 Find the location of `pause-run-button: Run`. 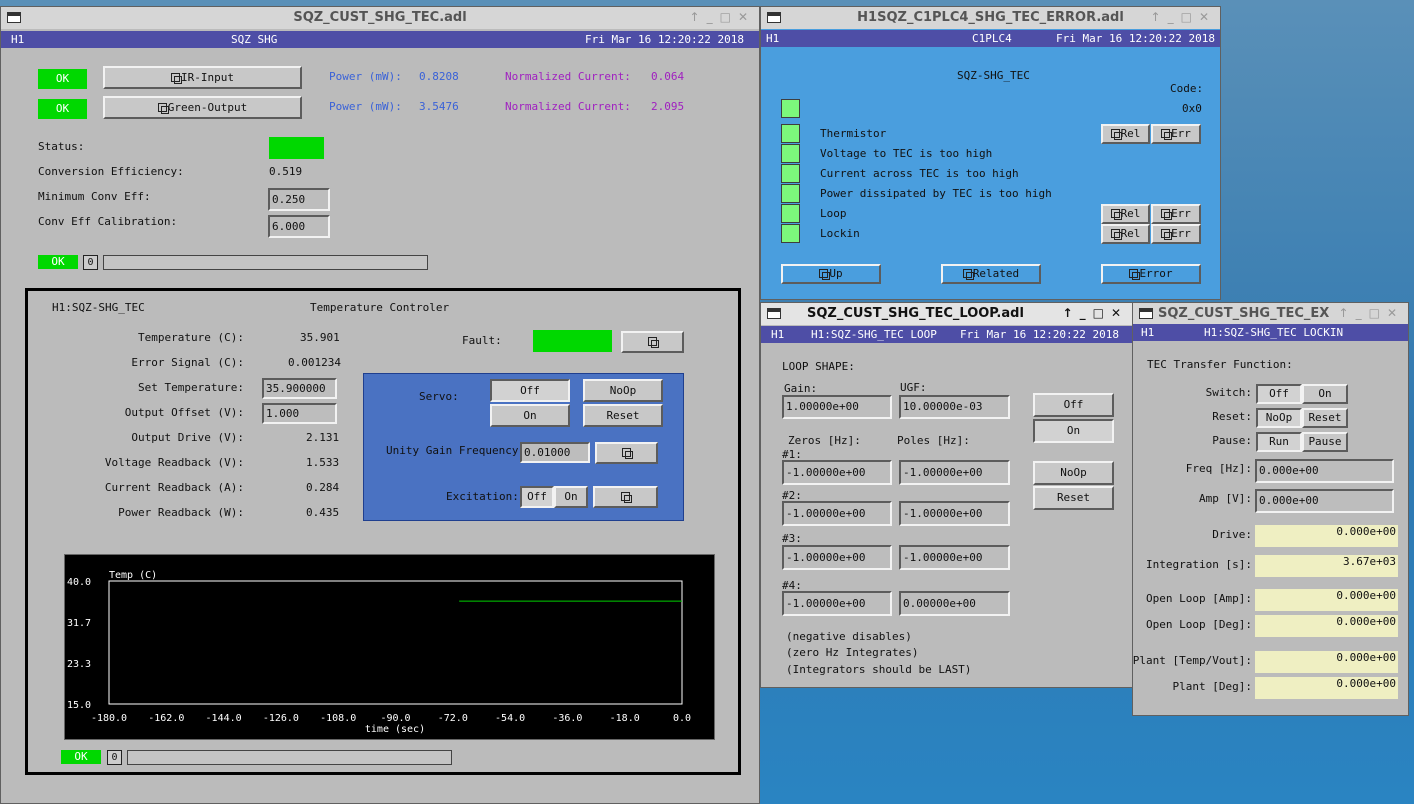

pause-run-button: Run is located at coordinates (1279, 442).